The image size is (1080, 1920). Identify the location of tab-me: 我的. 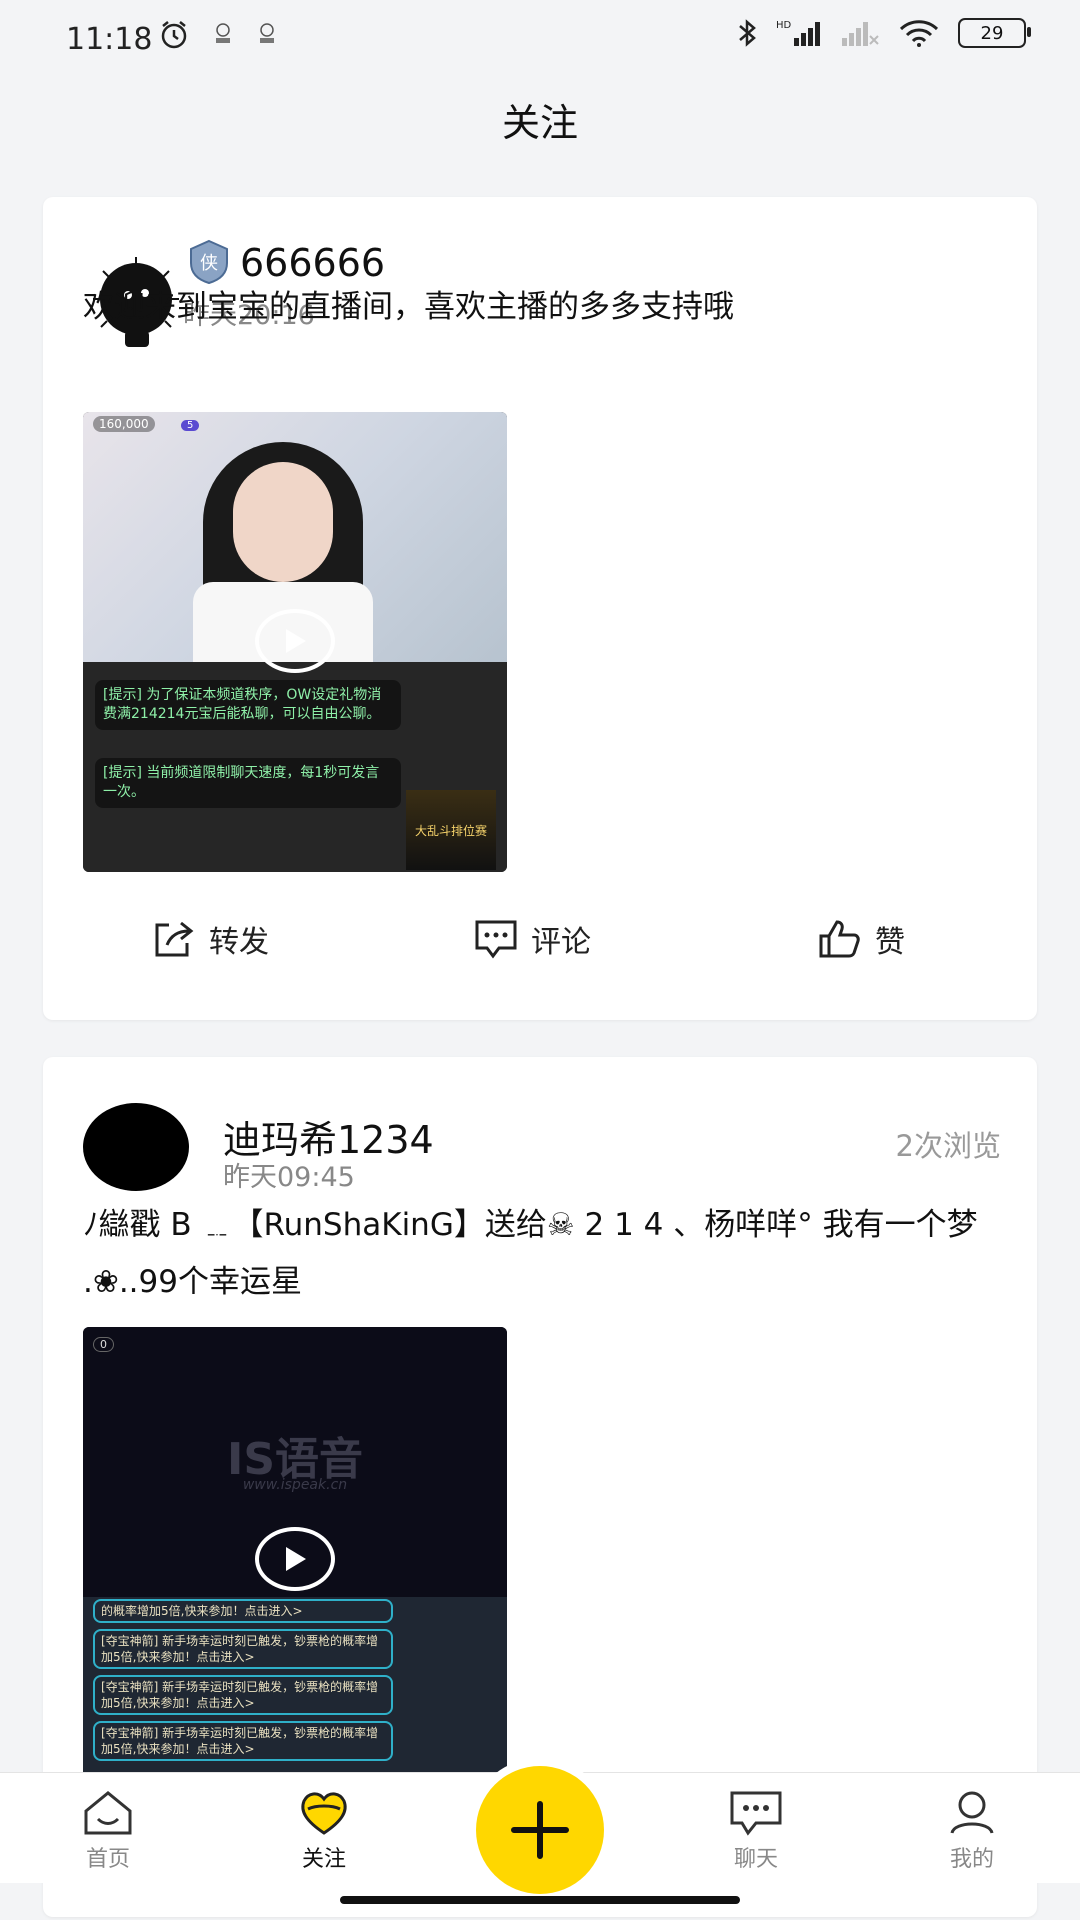
(972, 1831).